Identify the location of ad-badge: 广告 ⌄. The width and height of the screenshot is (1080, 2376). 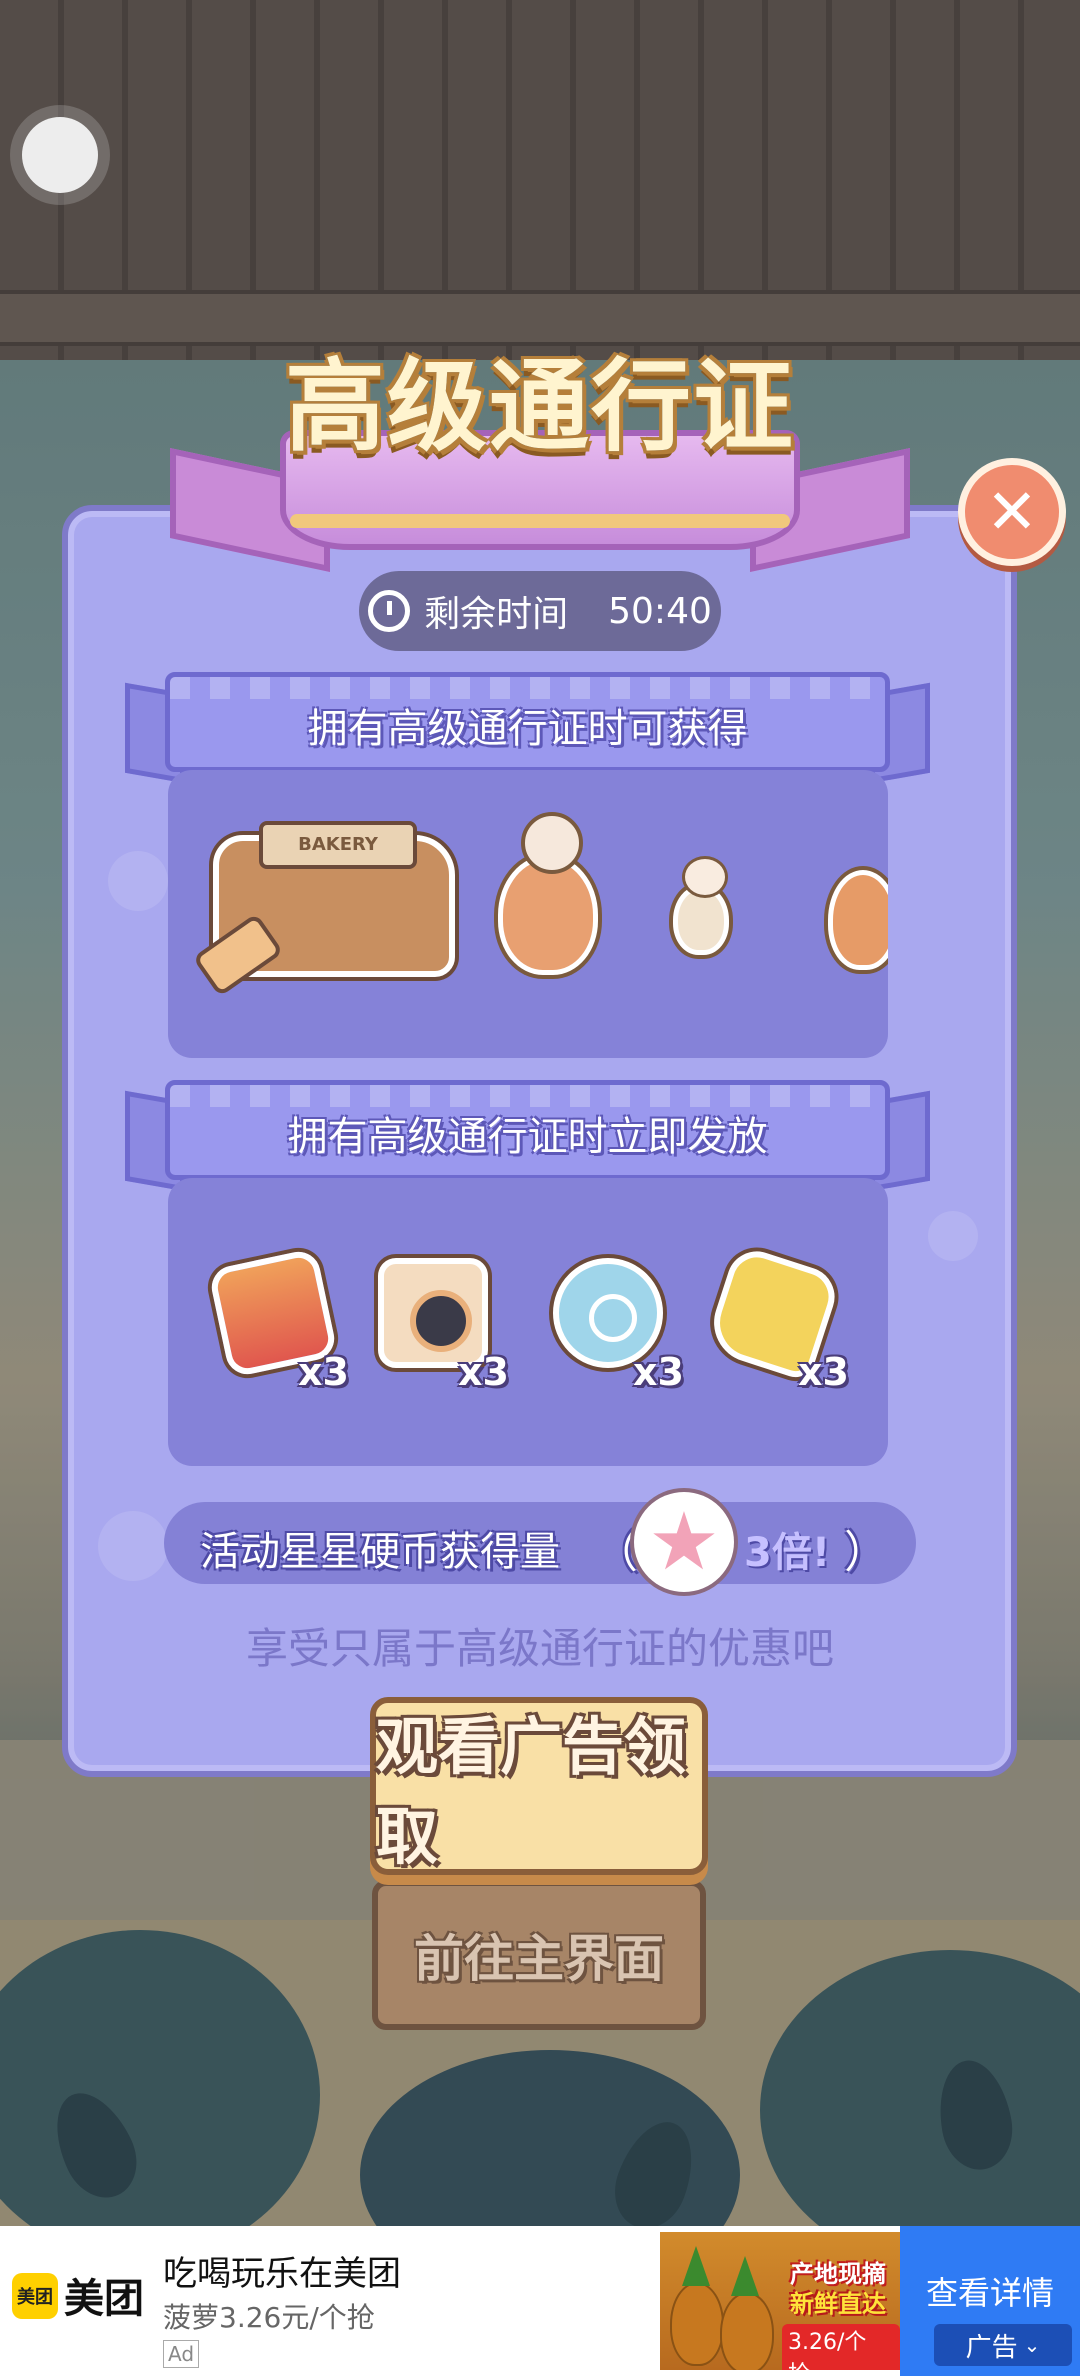
(1003, 2345).